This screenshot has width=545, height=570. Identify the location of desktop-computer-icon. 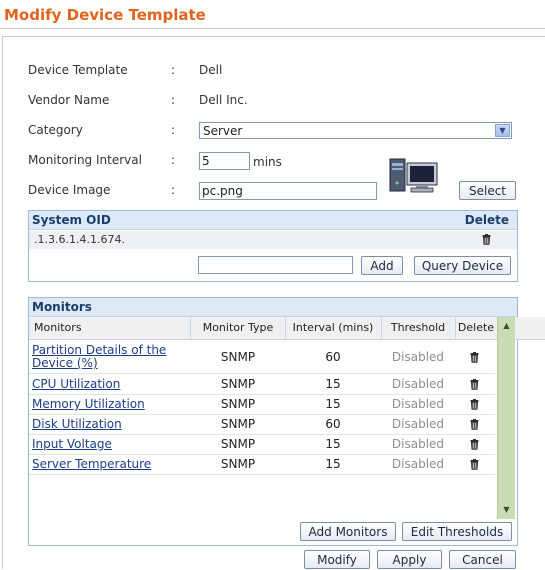
(414, 176).